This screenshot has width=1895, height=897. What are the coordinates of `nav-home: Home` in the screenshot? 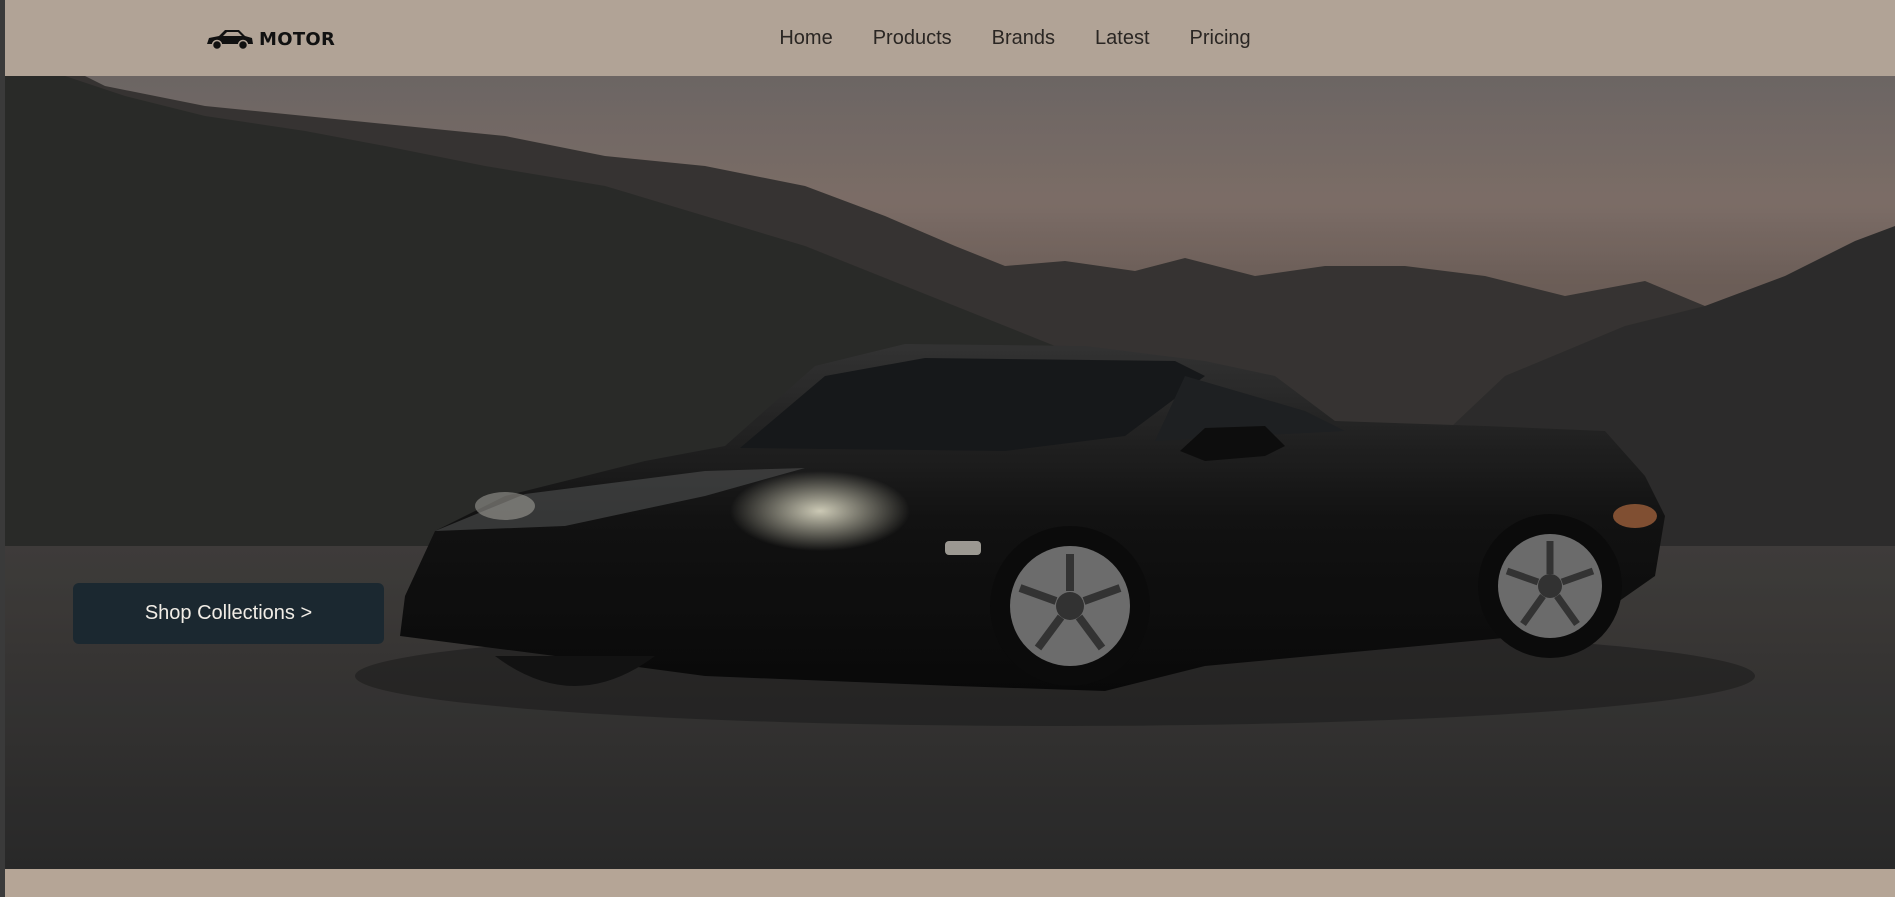 It's located at (805, 38).